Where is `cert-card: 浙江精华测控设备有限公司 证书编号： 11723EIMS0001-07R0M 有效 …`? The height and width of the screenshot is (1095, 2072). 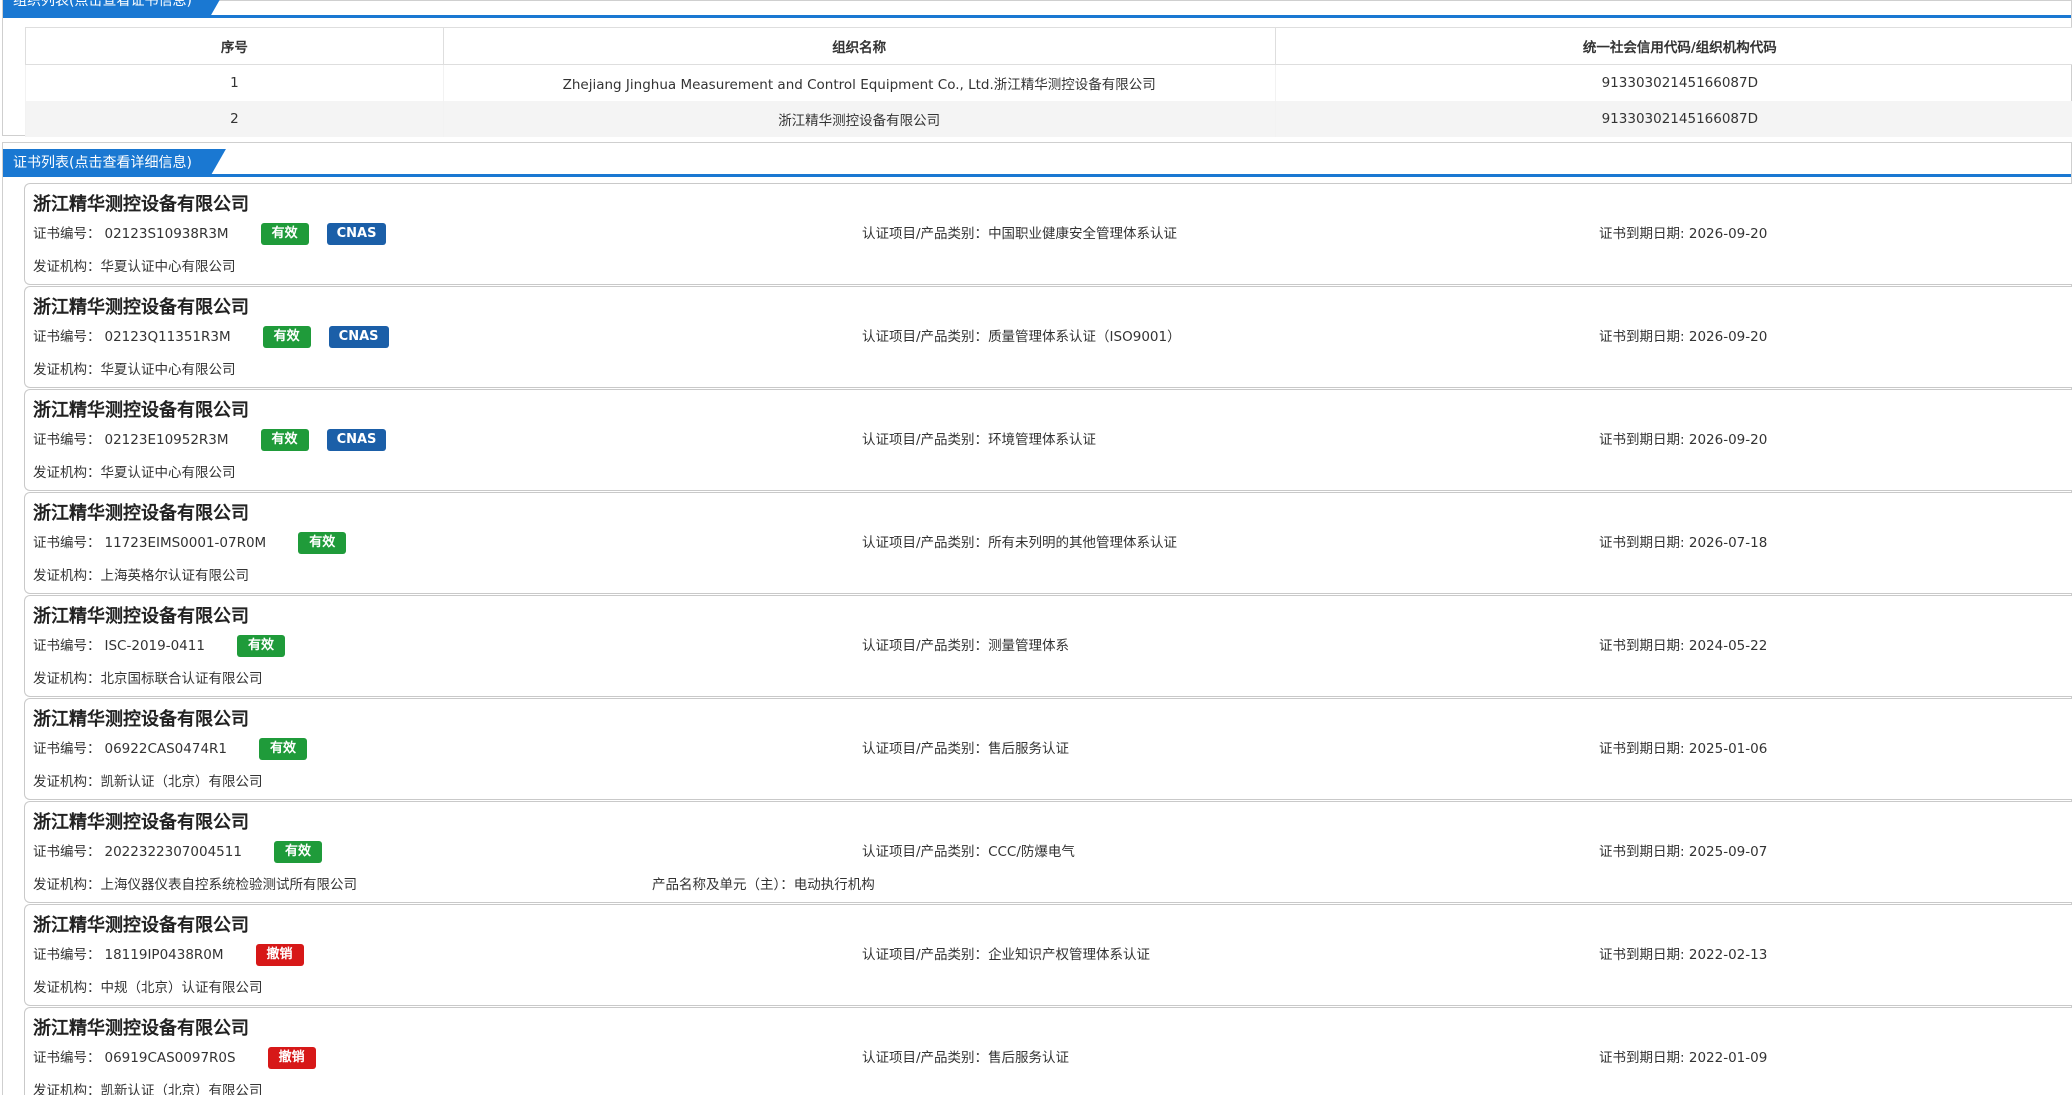 cert-card: 浙江精华测控设备有限公司 证书编号： 11723EIMS0001-07R0M 有效 … is located at coordinates (1048, 543).